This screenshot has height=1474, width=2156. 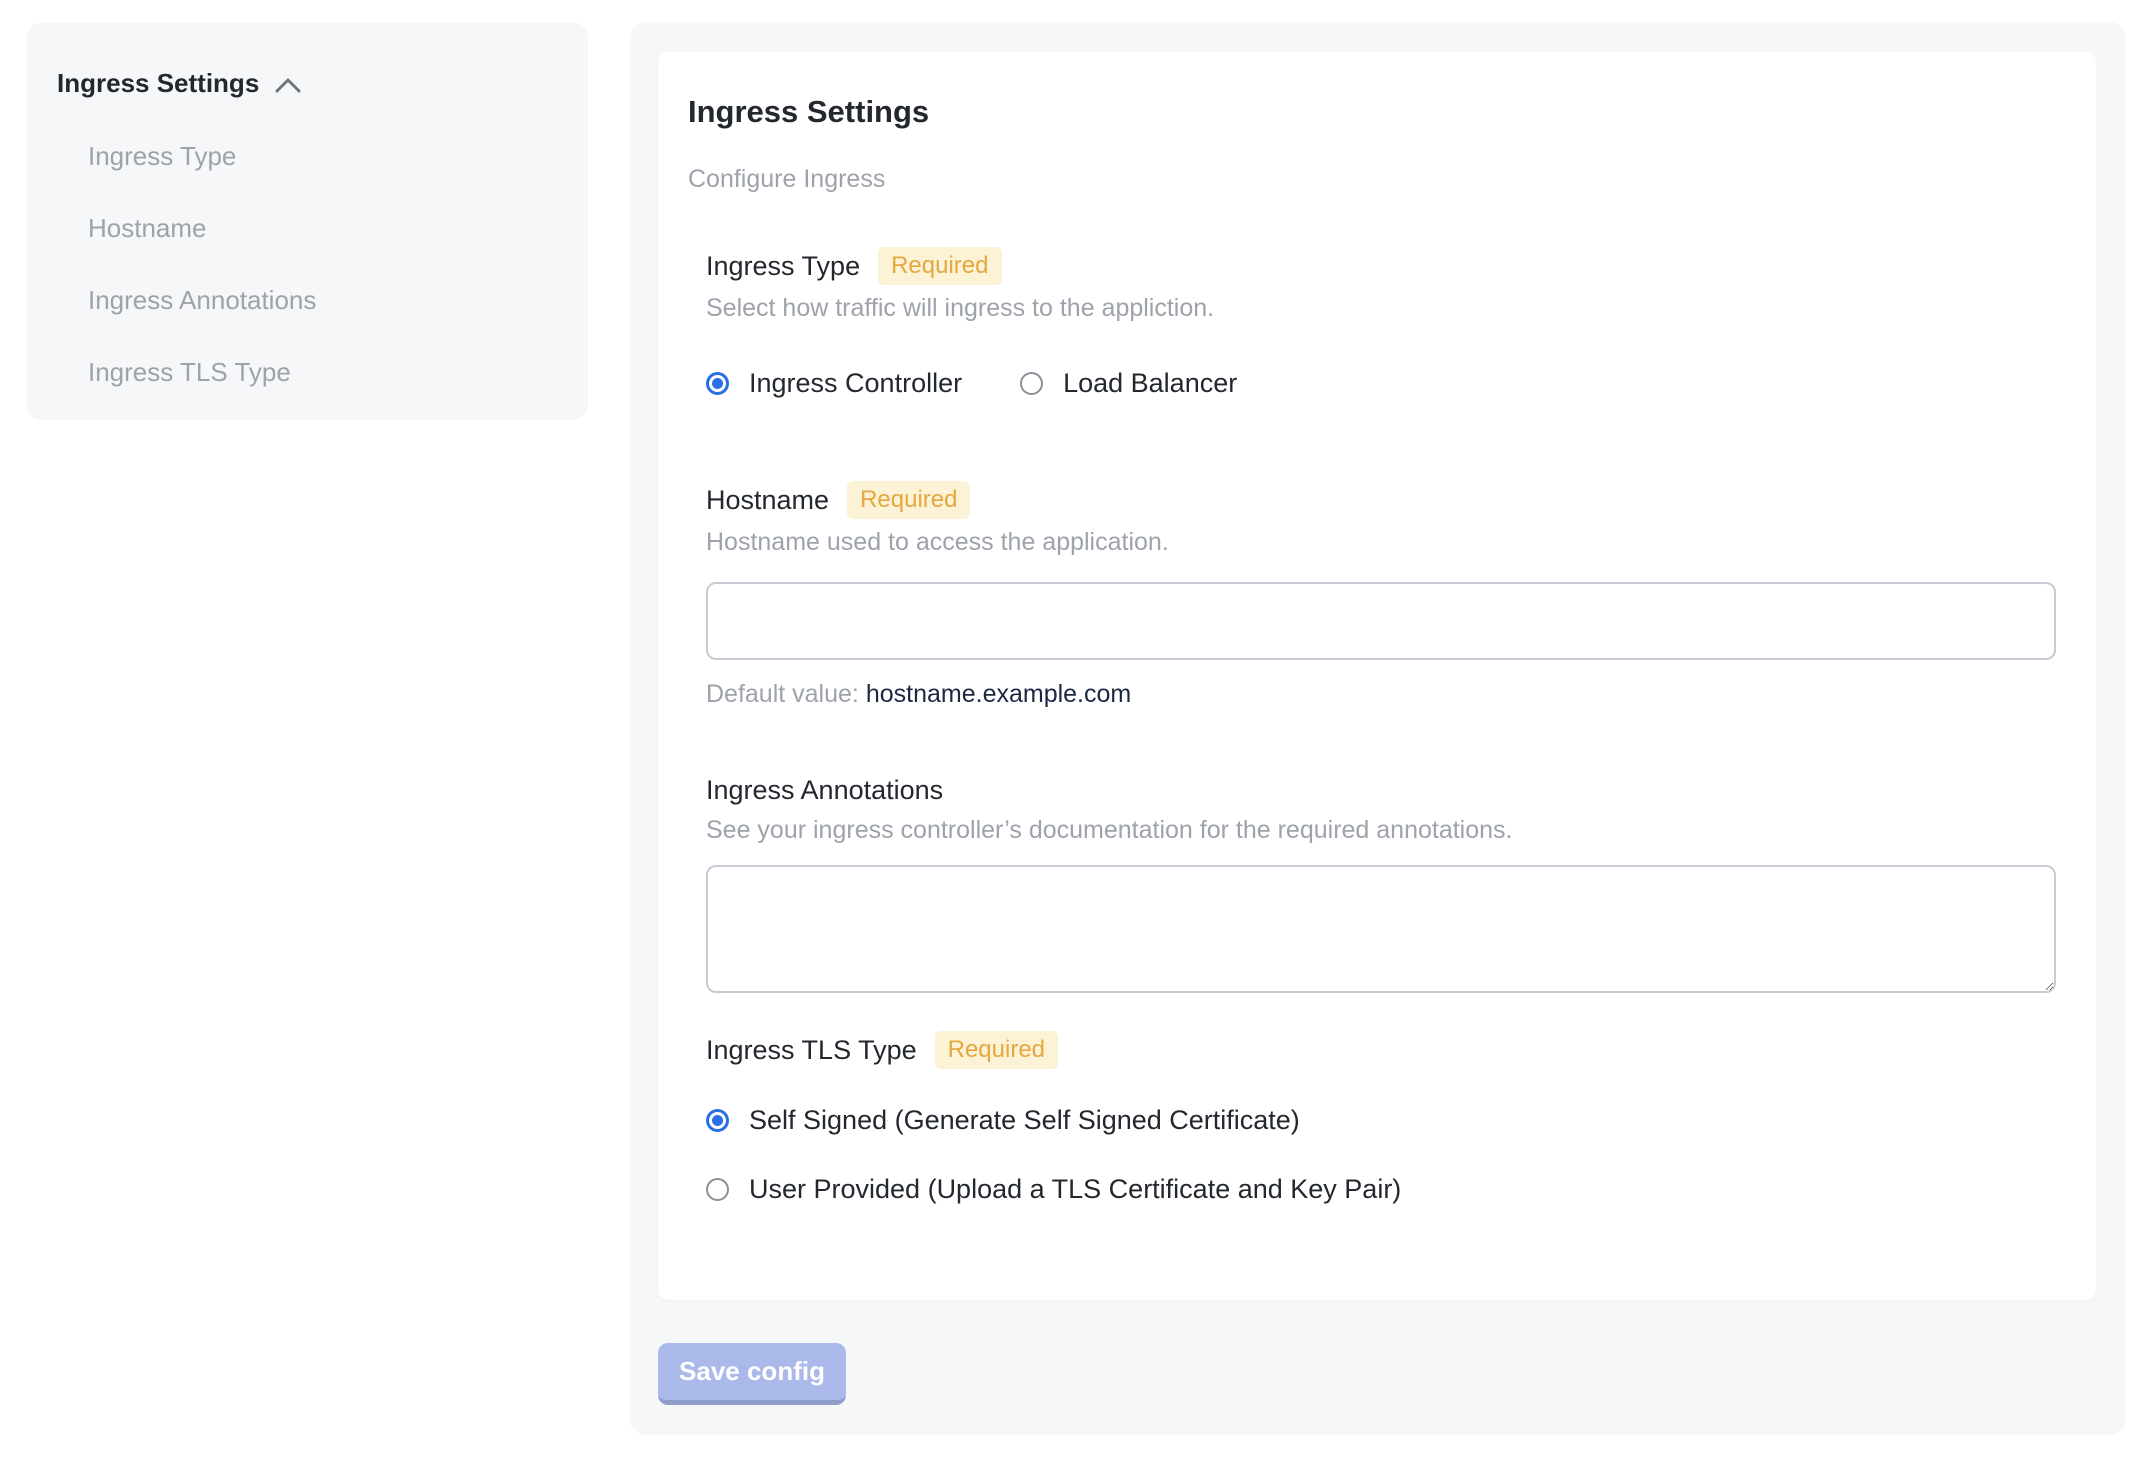 What do you see at coordinates (312, 83) in the screenshot?
I see `sidebar-section-ingress-settings: Ingress Settings` at bounding box center [312, 83].